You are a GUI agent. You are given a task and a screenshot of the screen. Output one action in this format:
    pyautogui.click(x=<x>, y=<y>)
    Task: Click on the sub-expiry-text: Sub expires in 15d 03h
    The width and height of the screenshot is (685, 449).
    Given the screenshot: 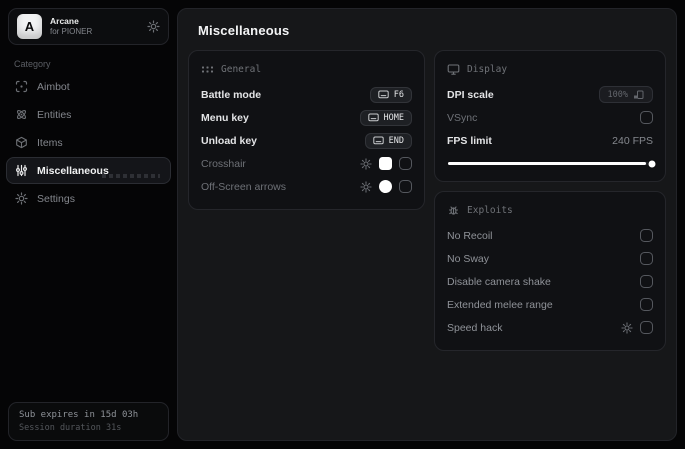 What is the action you would take?
    pyautogui.click(x=79, y=415)
    